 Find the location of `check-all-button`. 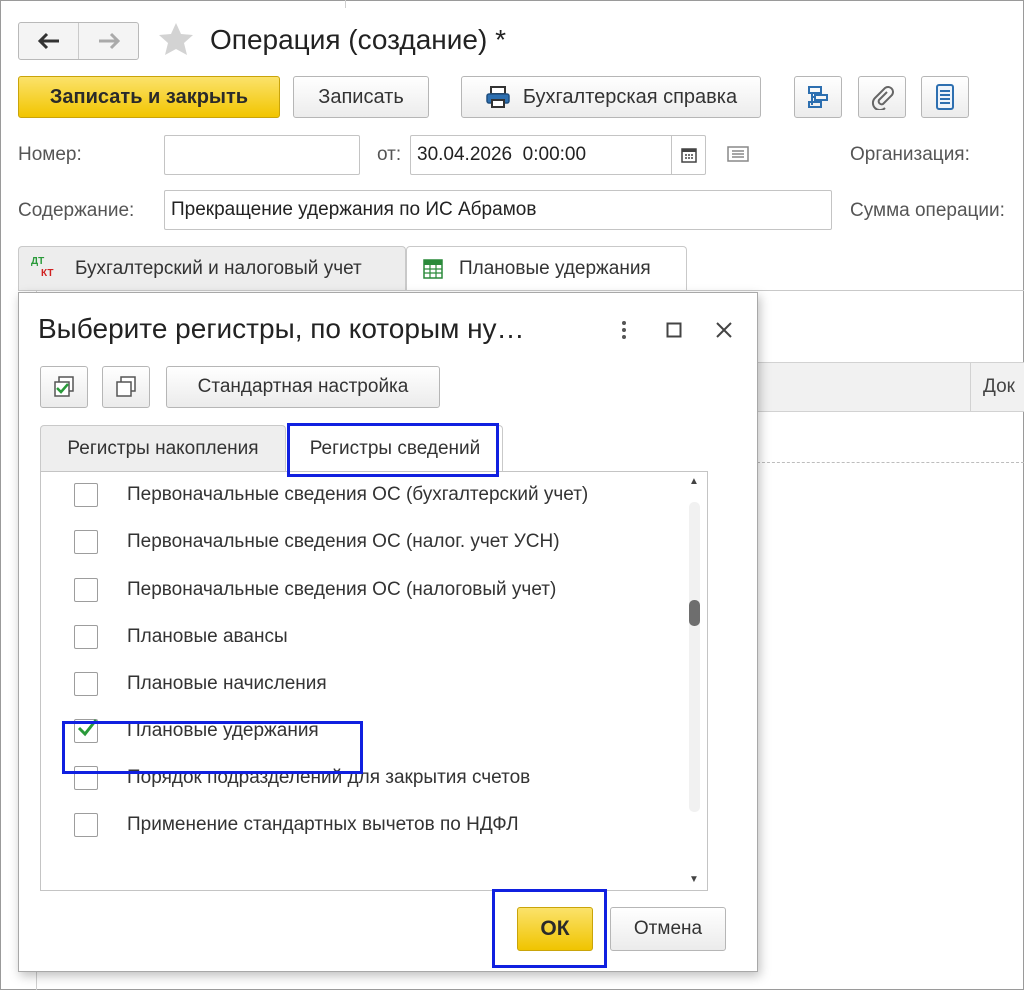

check-all-button is located at coordinates (64, 387).